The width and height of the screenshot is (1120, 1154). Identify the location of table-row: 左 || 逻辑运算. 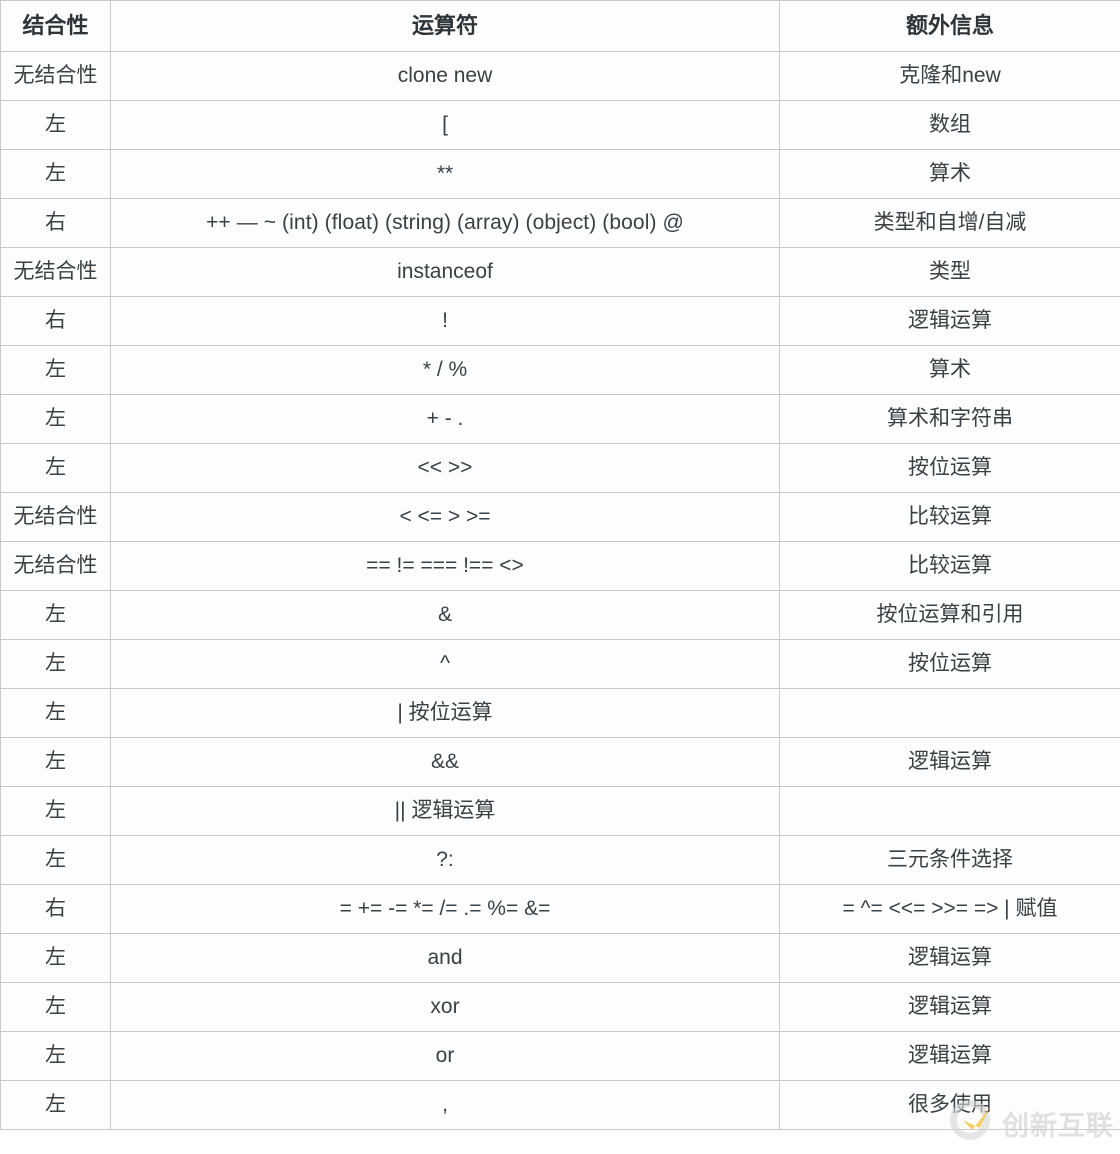
(560, 811).